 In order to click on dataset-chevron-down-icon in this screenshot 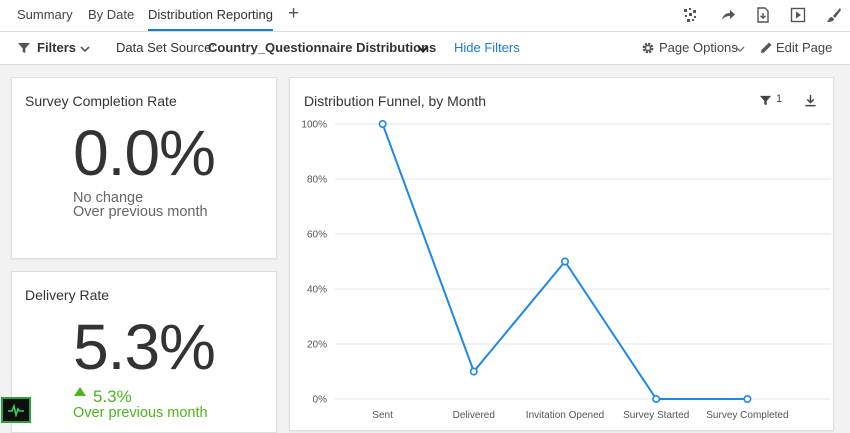, I will do `click(423, 49)`.